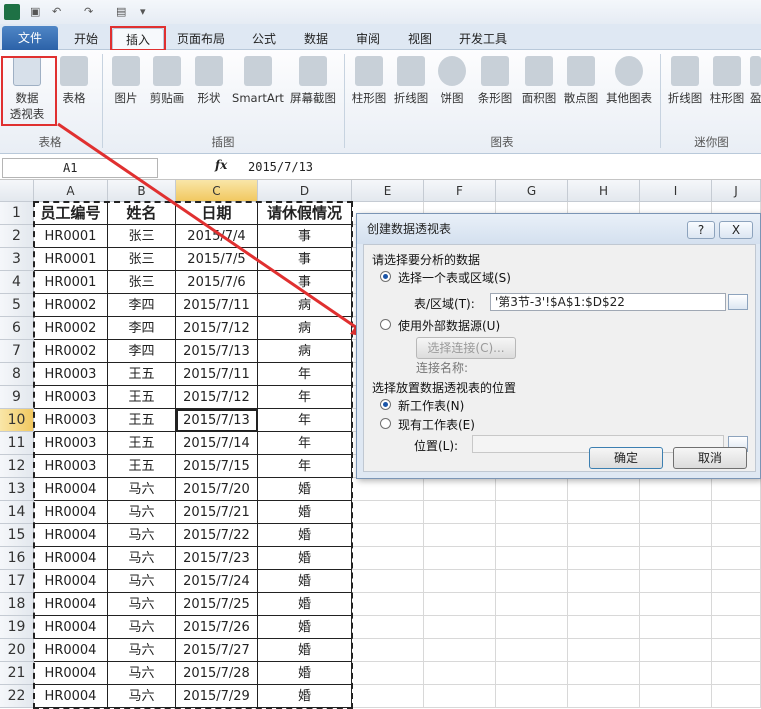  I want to click on bar-chart-button: 条形图, so click(495, 81).